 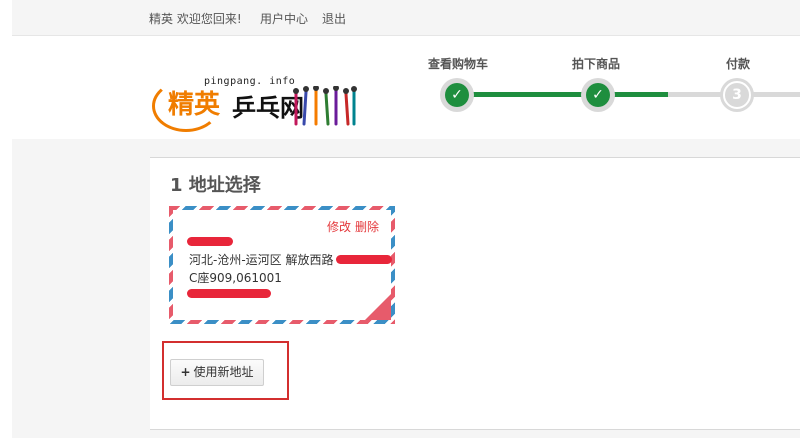 I want to click on user-center-link: 用户中心, so click(x=284, y=18).